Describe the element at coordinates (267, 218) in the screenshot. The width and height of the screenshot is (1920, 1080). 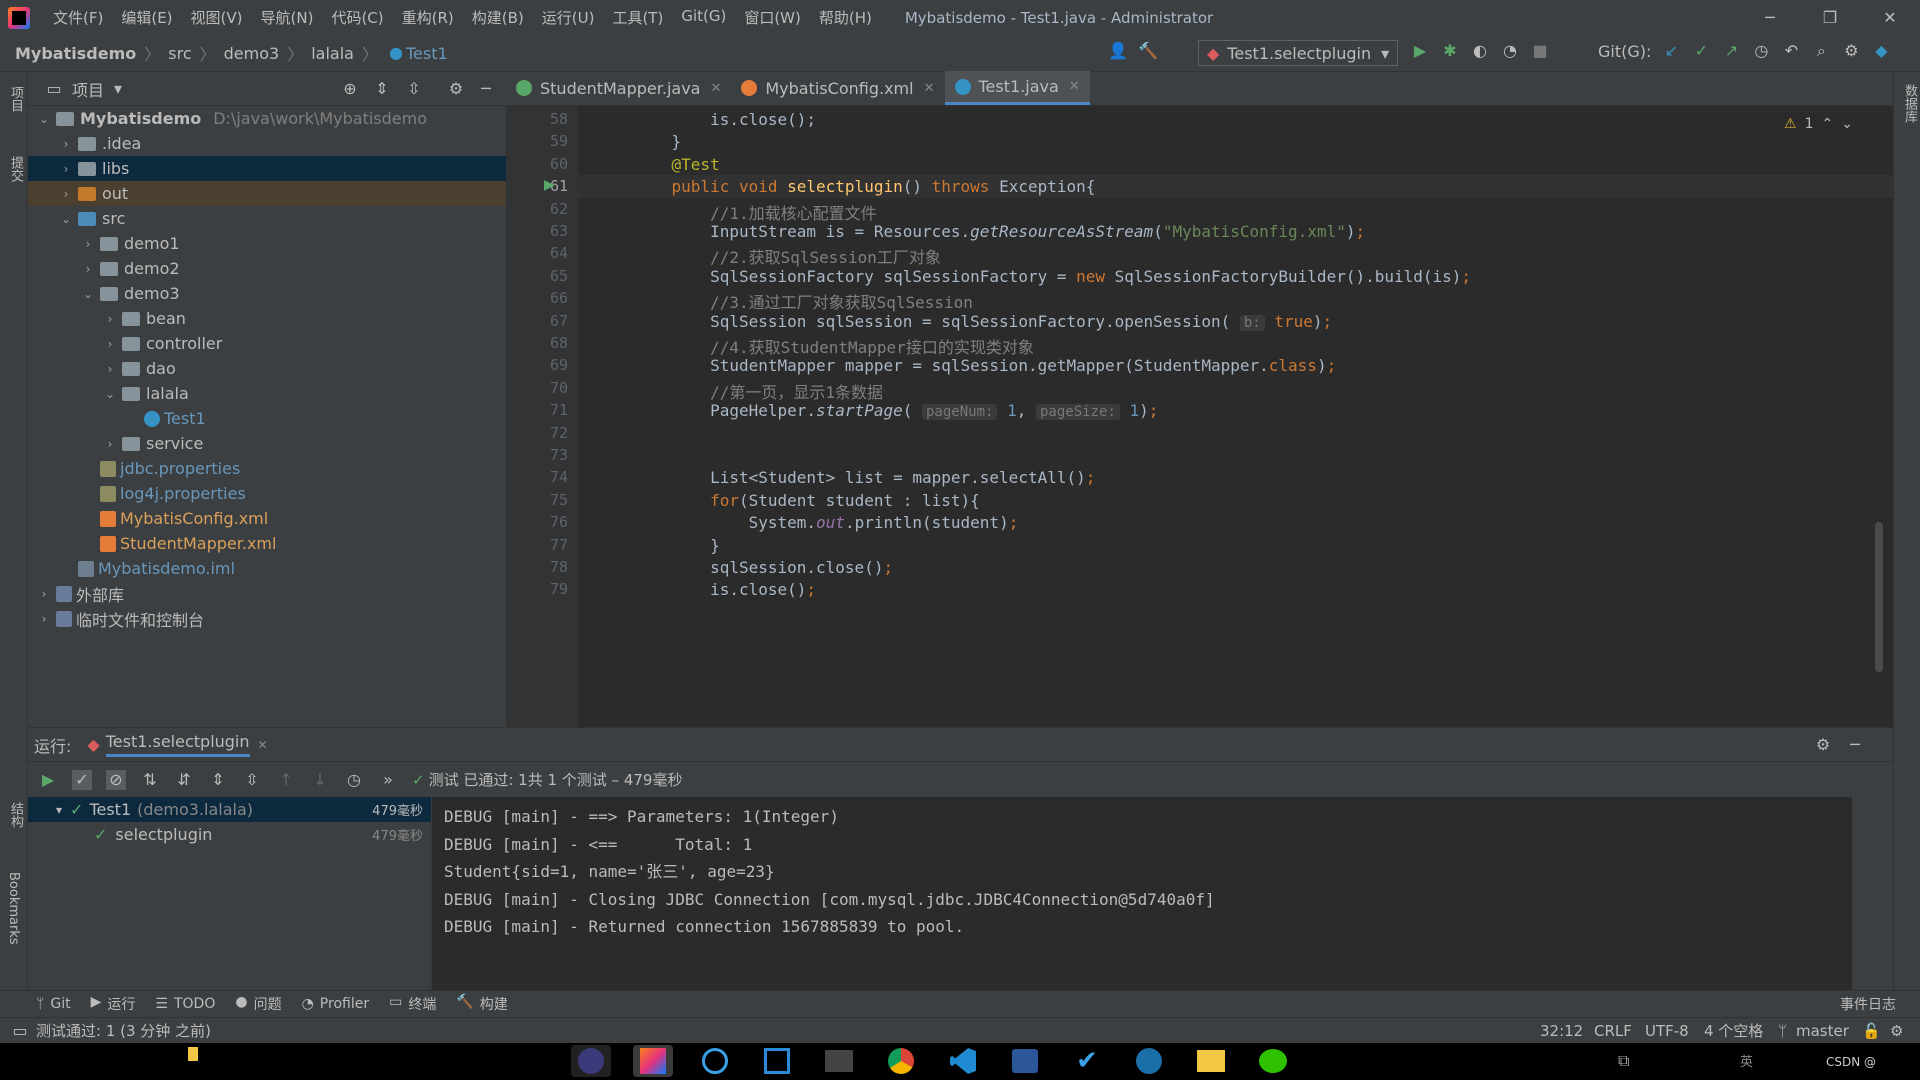
I see `tree-item-src: ⌄ src` at that location.